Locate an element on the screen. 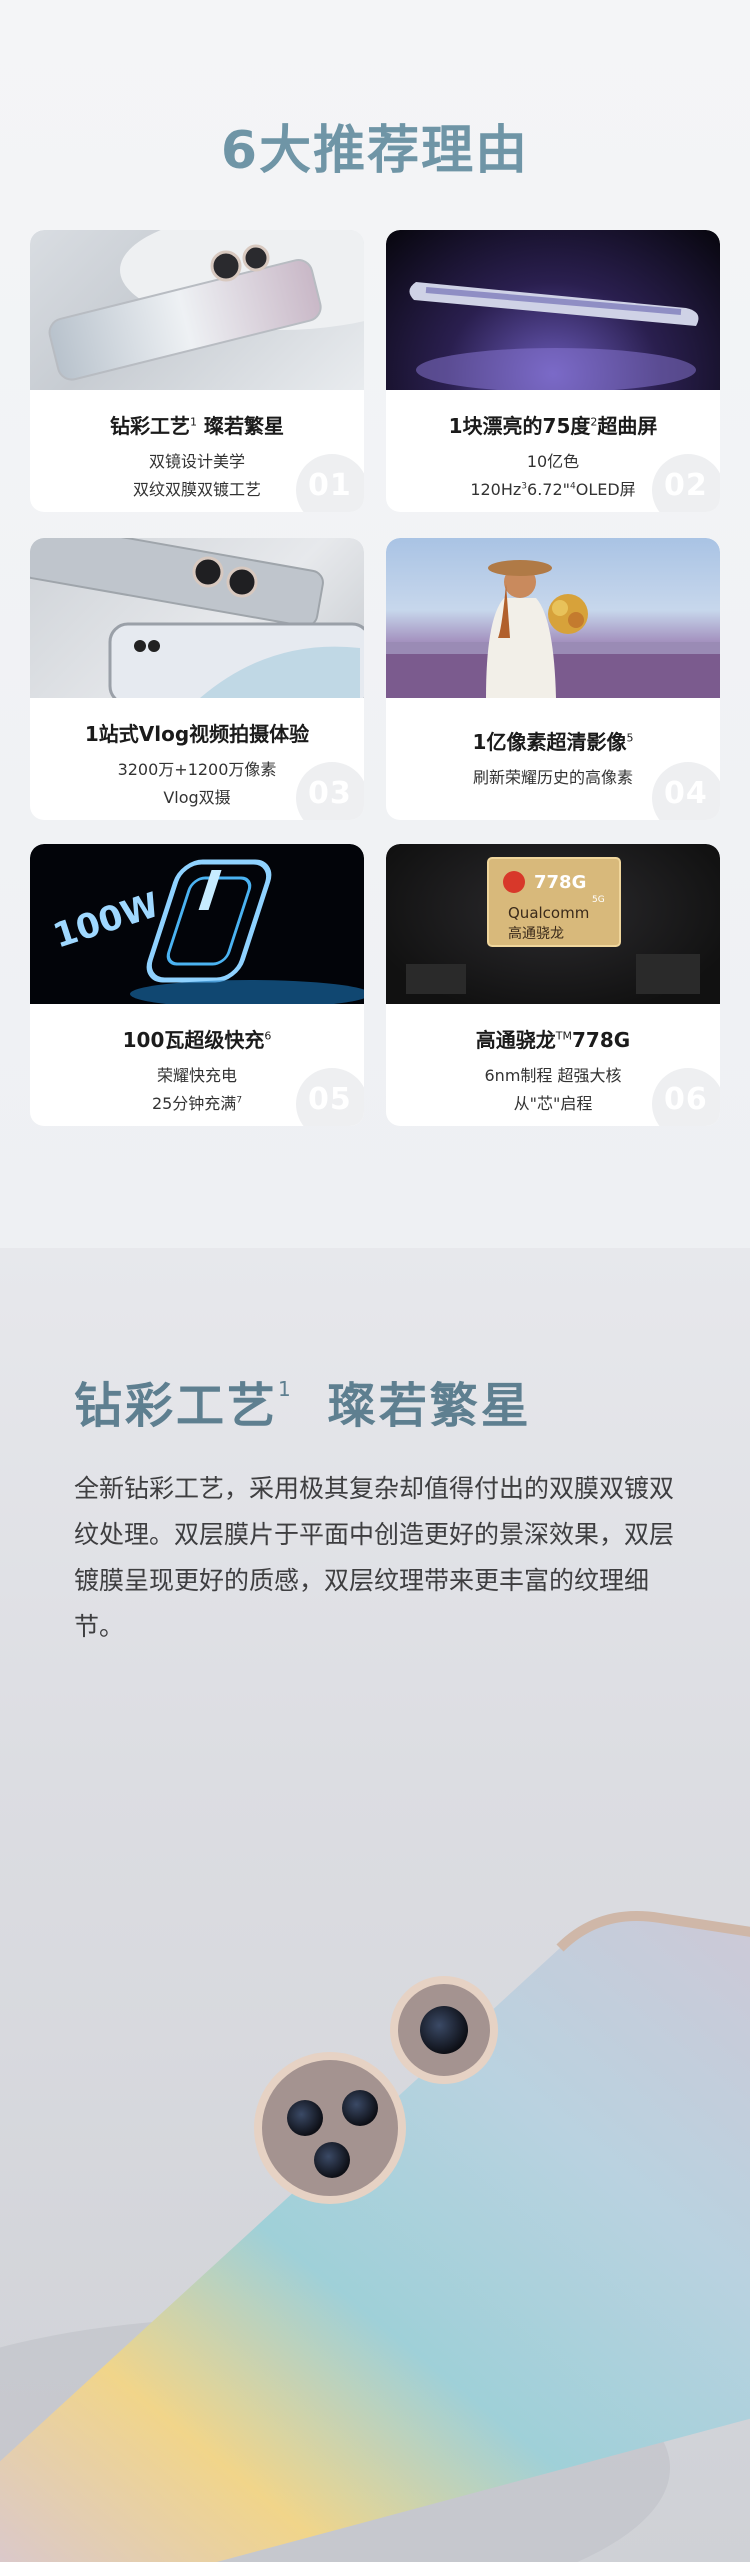  chip-name: 高通骁龙 is located at coordinates (536, 933).